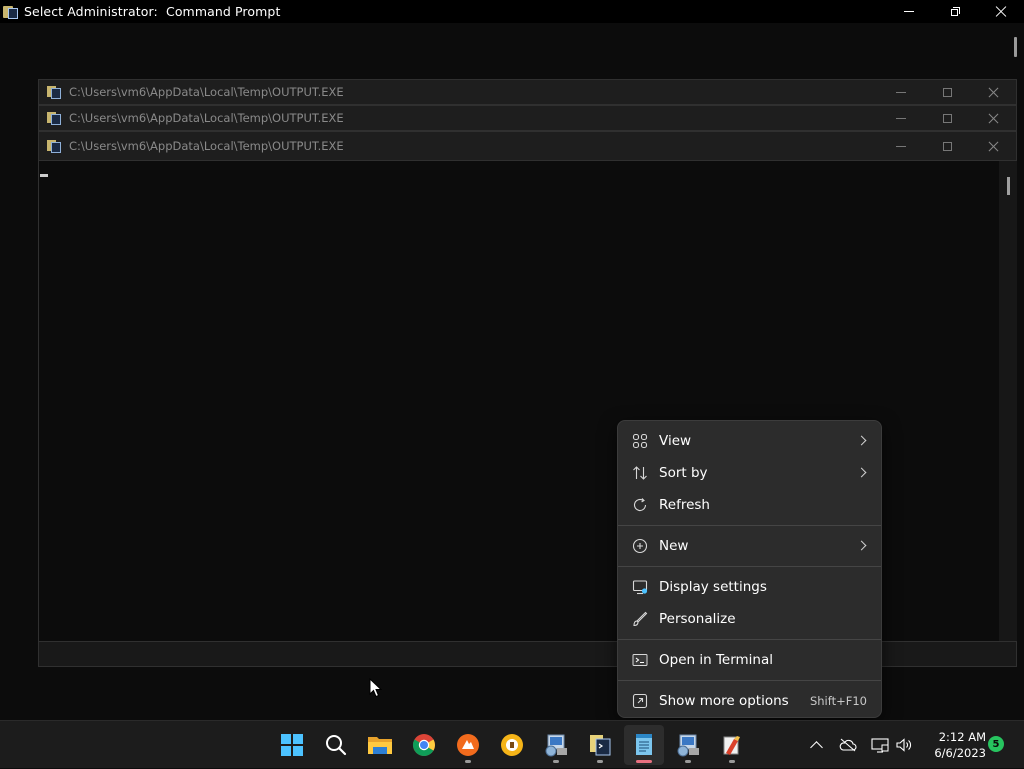 This screenshot has width=1024, height=769. I want to click on sort-icon, so click(640, 473).